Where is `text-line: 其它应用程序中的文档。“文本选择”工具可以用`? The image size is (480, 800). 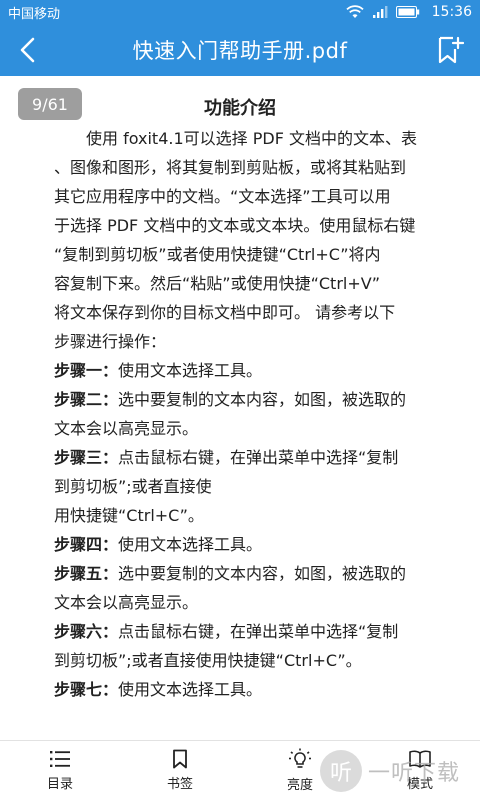 text-line: 其它应用程序中的文档。“文本选择”工具可以用 is located at coordinates (244, 196).